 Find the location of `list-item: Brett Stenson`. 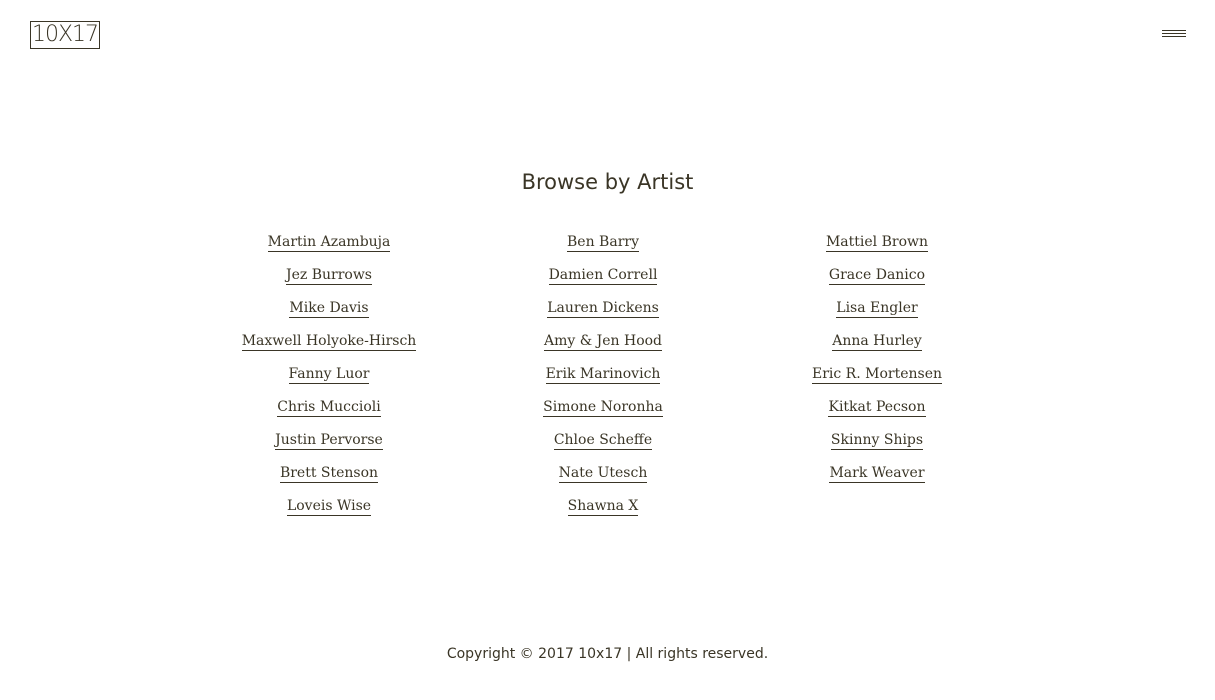

list-item: Brett Stenson is located at coordinates (329, 477).